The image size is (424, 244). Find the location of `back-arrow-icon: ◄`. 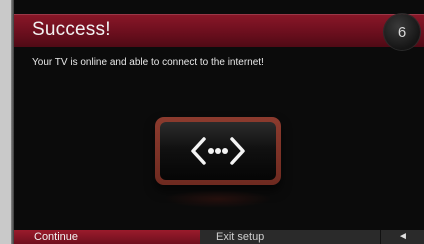

back-arrow-icon: ◄ is located at coordinates (402, 237).